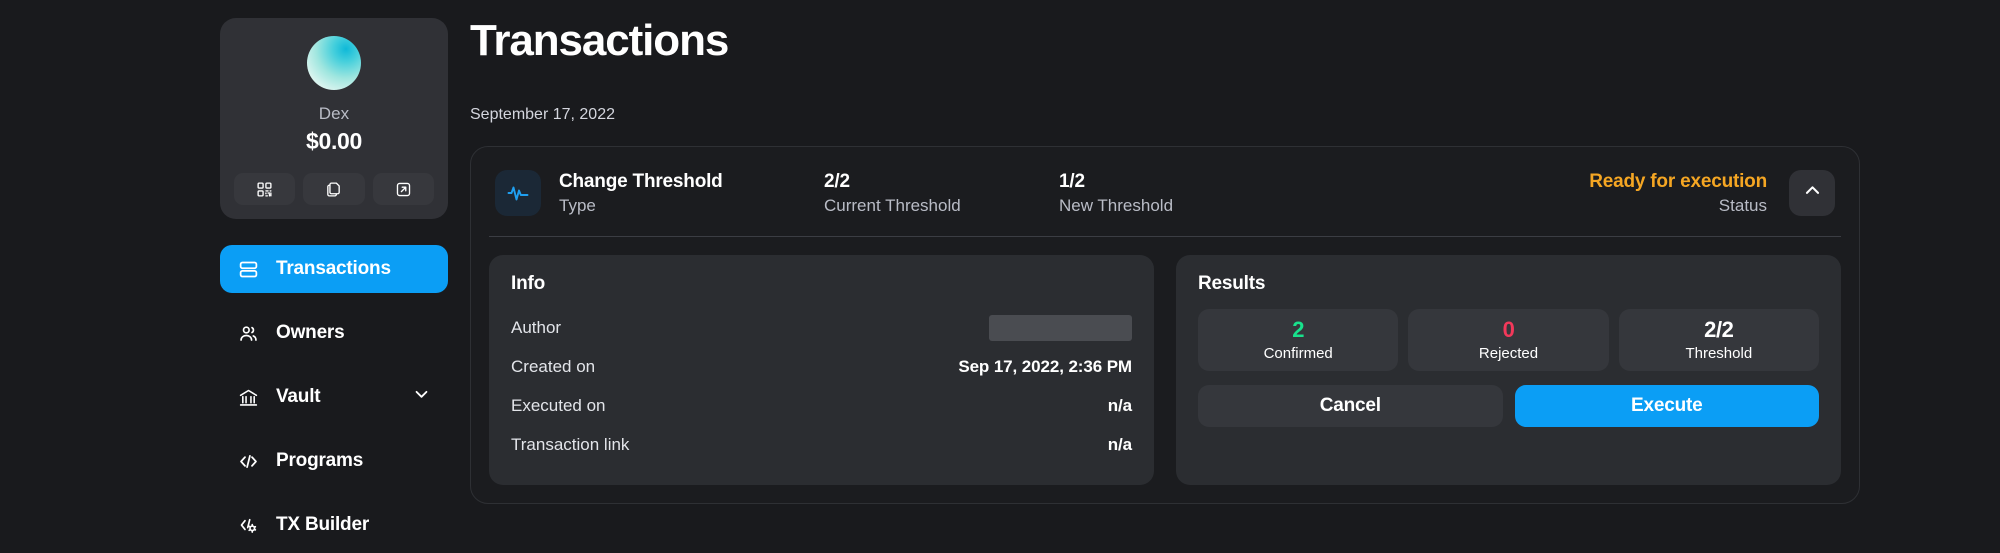  What do you see at coordinates (251, 397) in the screenshot?
I see `bank-icon` at bounding box center [251, 397].